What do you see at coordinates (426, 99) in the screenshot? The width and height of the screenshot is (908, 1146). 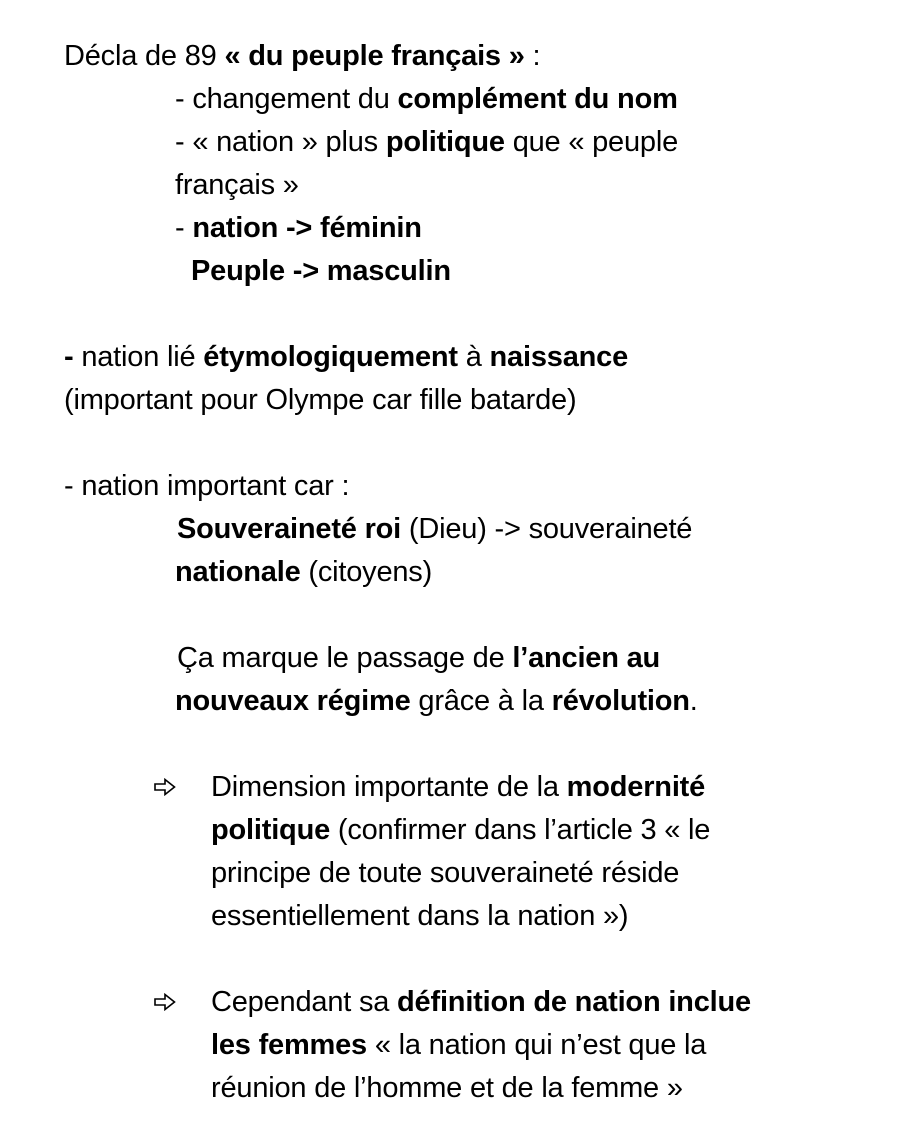 I see `section1-item-1: - changement du complément du nom` at bounding box center [426, 99].